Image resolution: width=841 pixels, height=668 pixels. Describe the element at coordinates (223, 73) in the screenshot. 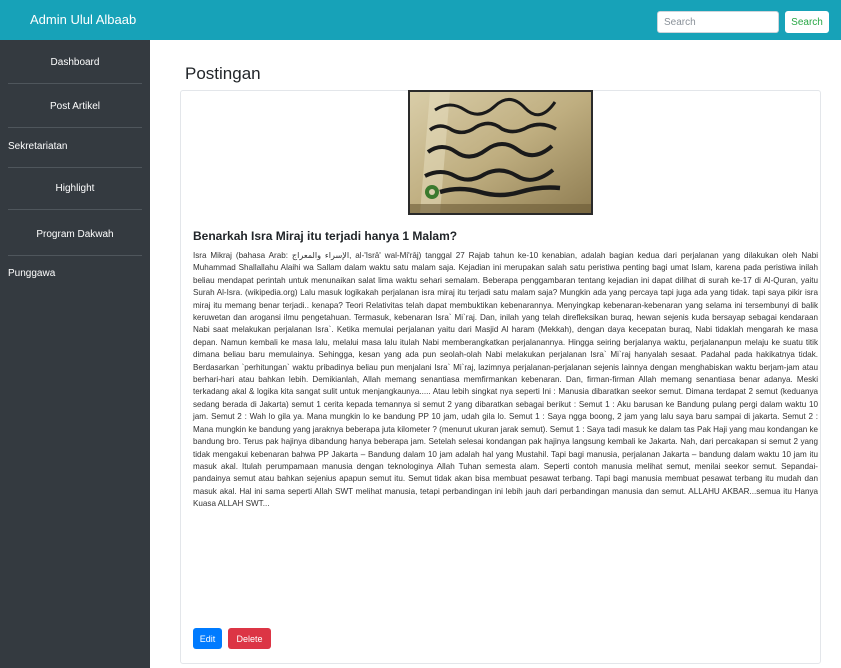

I see `page-title: Postingan` at that location.